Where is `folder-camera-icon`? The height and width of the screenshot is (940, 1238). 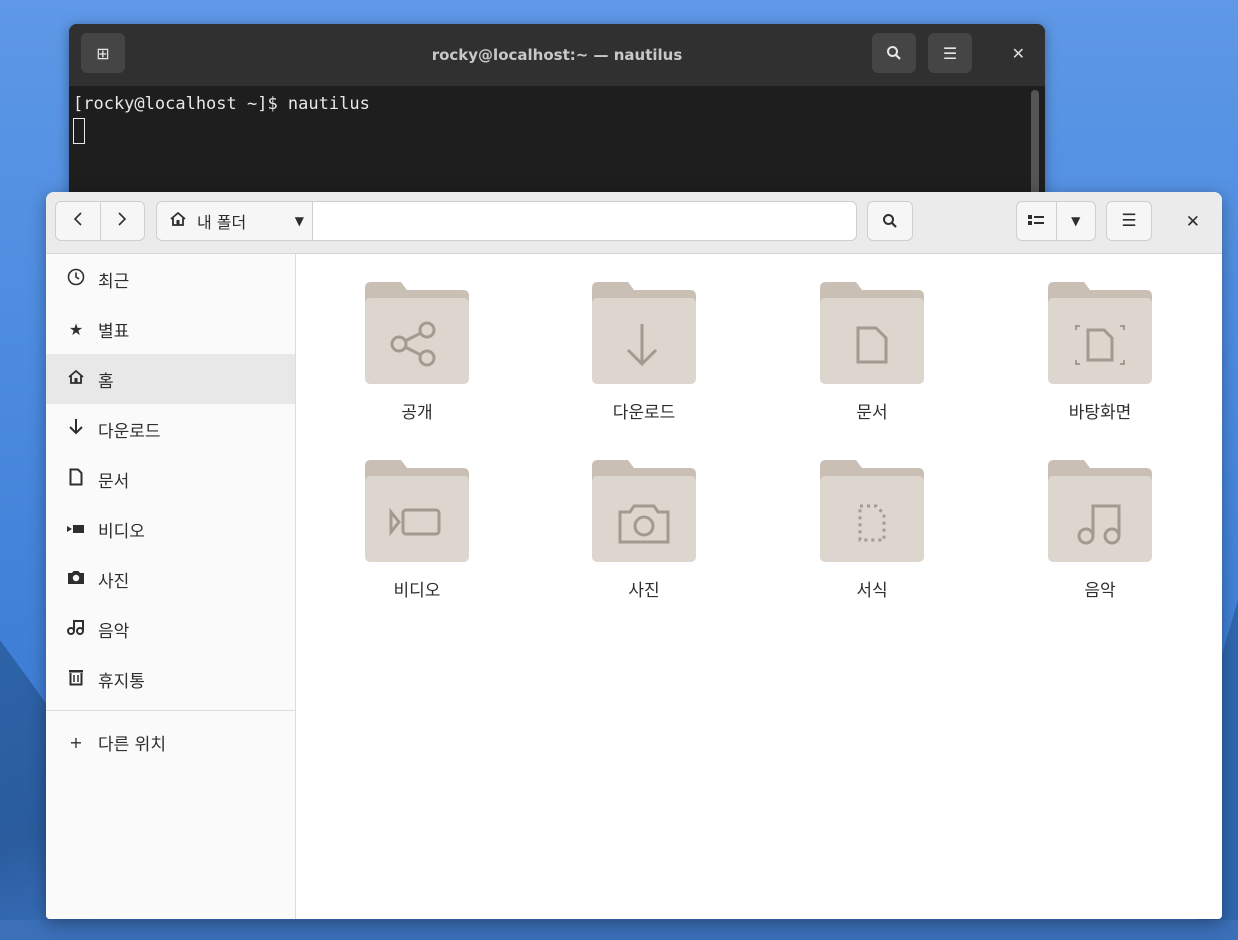
folder-camera-icon is located at coordinates (644, 511).